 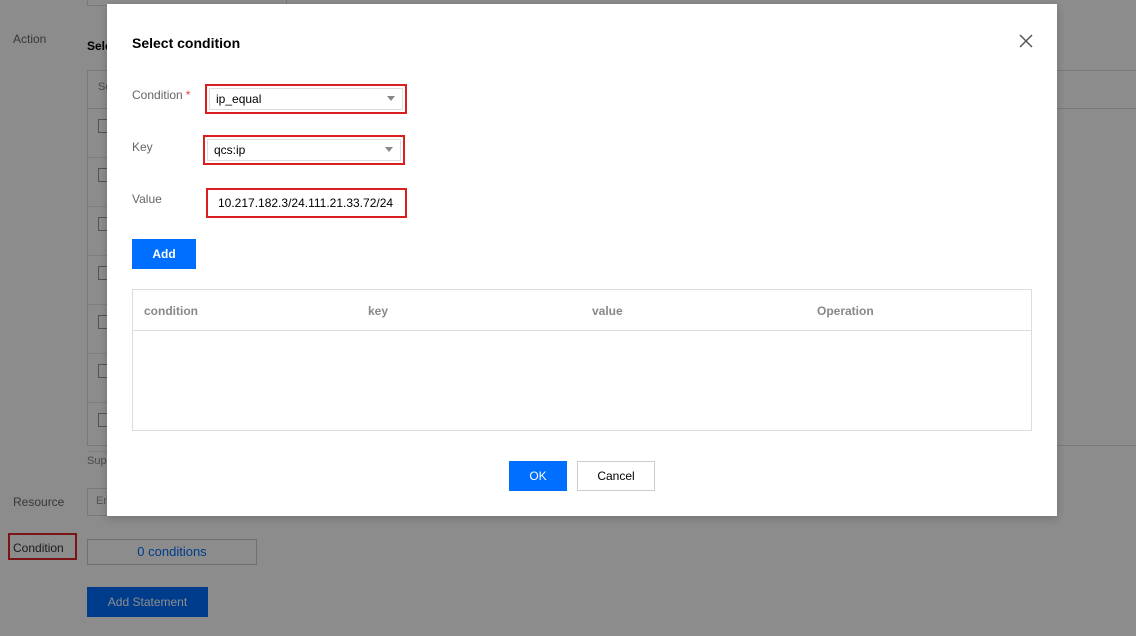 What do you see at coordinates (171, 311) in the screenshot?
I see `column-header-condition: condition` at bounding box center [171, 311].